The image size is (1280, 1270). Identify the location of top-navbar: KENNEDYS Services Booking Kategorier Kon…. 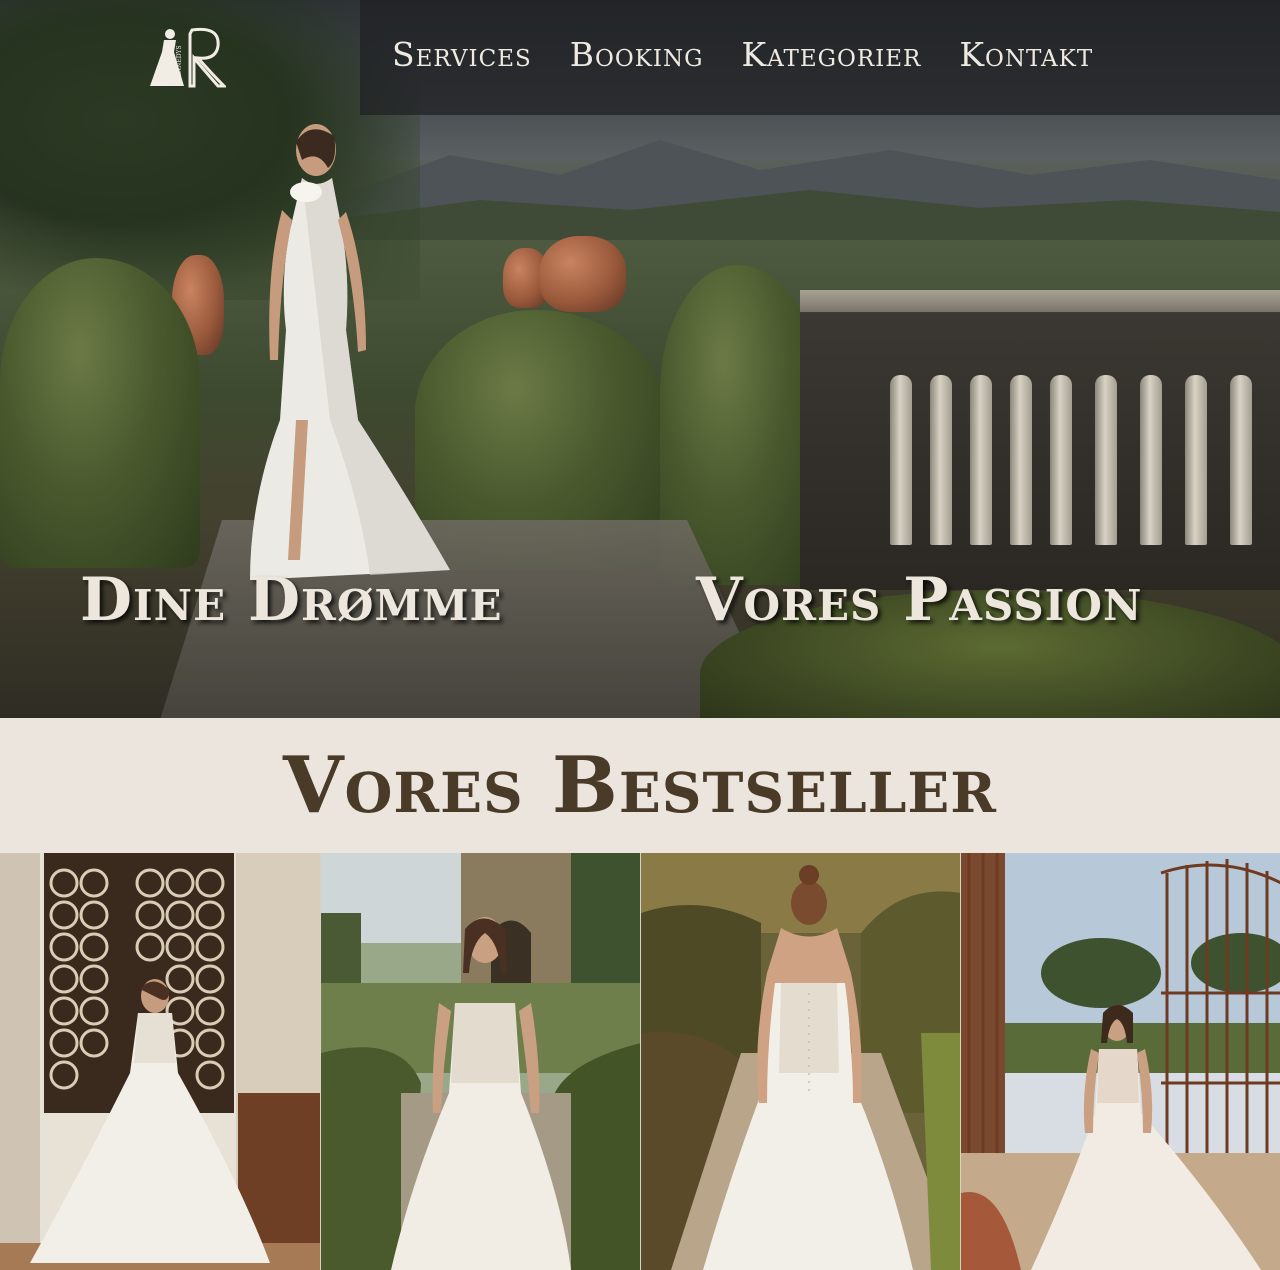
(640, 57).